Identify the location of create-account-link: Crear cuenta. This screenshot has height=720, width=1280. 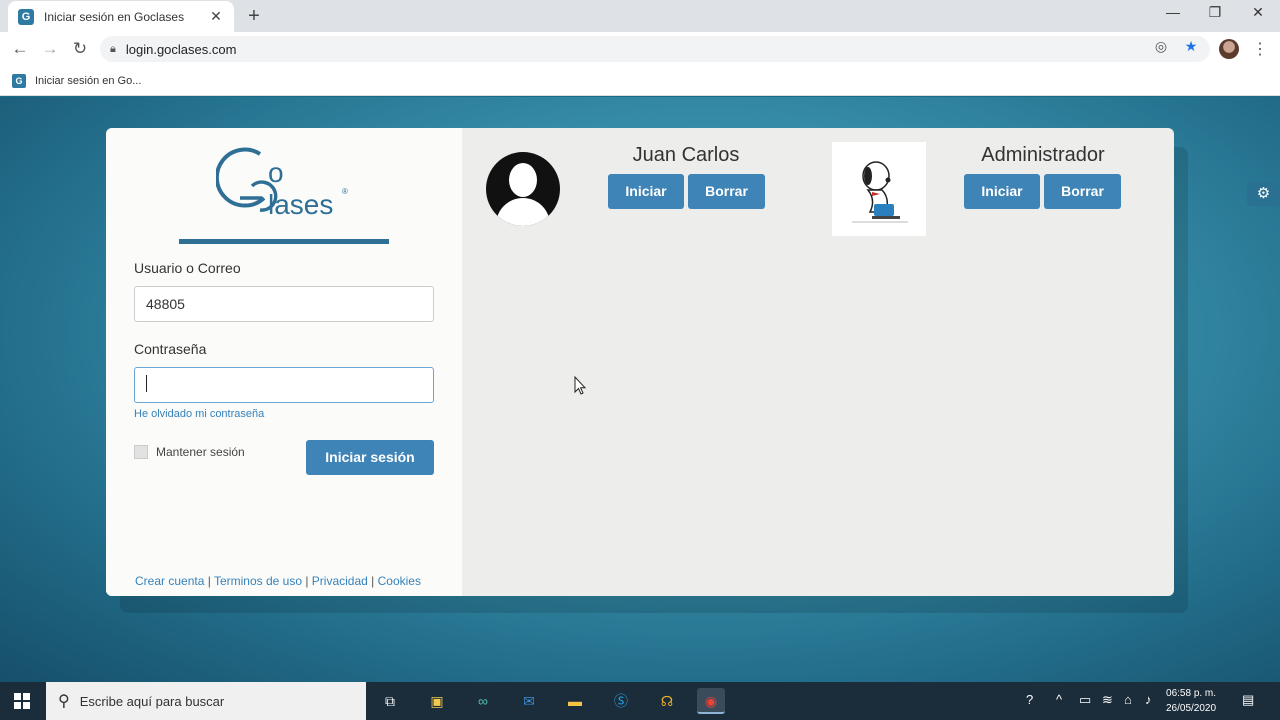
(169, 581).